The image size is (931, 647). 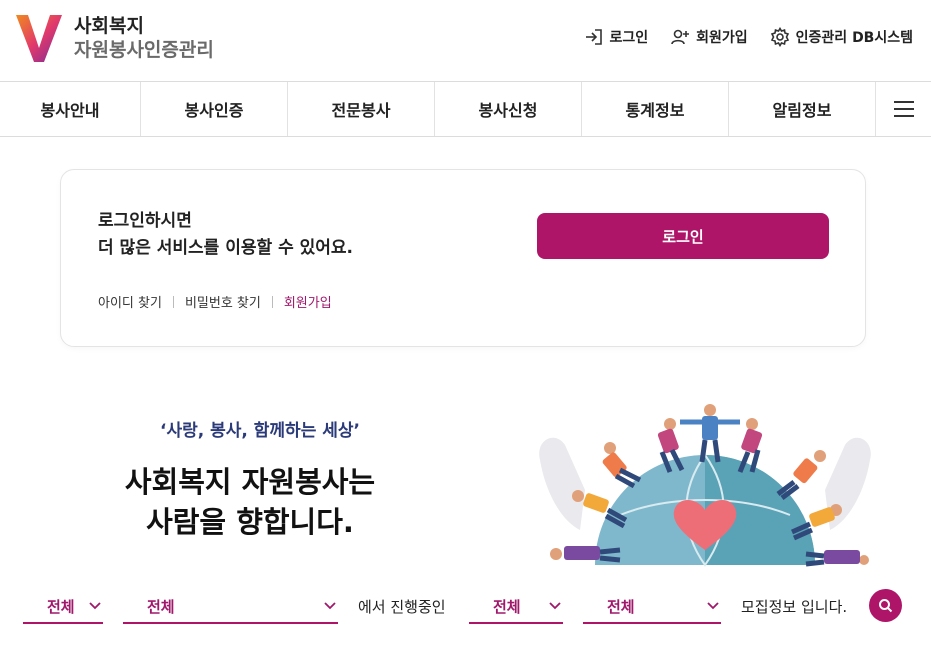 I want to click on slogan-title-line2: 사람을 향합니다., so click(x=250, y=522).